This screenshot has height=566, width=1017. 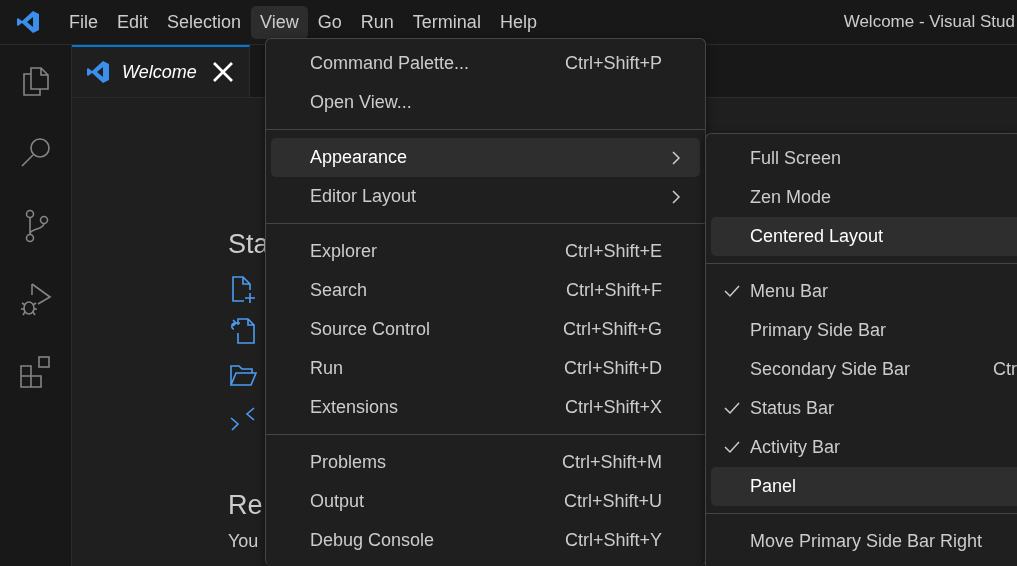 What do you see at coordinates (929, 22) in the screenshot?
I see `window-title: Welcome - Visual Stud` at bounding box center [929, 22].